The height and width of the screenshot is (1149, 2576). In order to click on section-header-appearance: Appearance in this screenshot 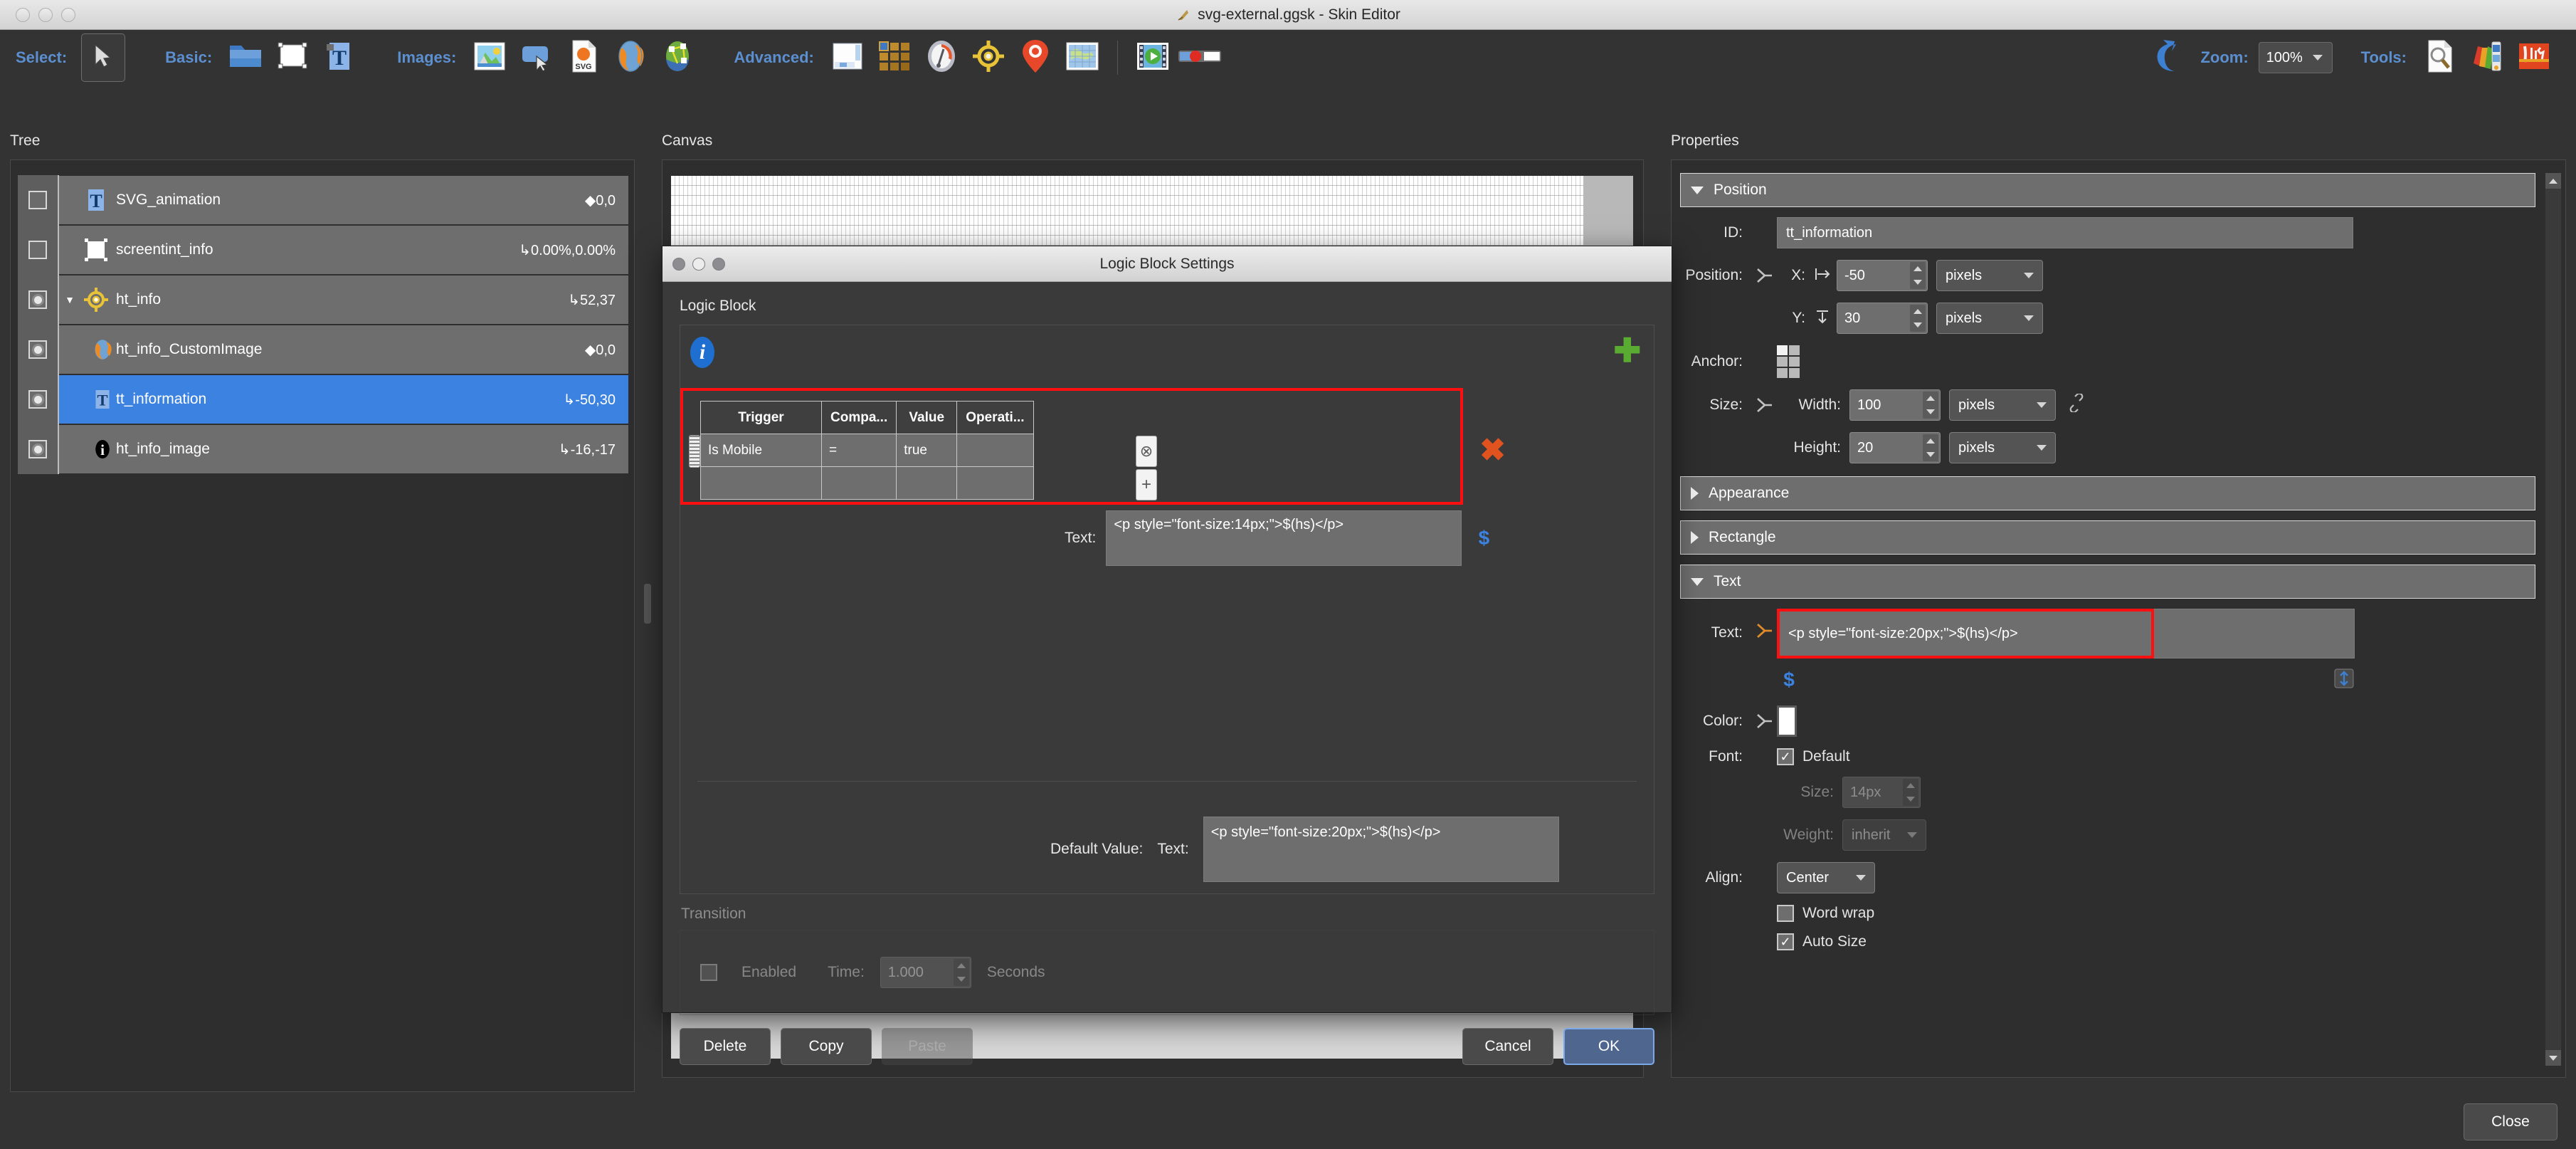, I will do `click(2107, 493)`.